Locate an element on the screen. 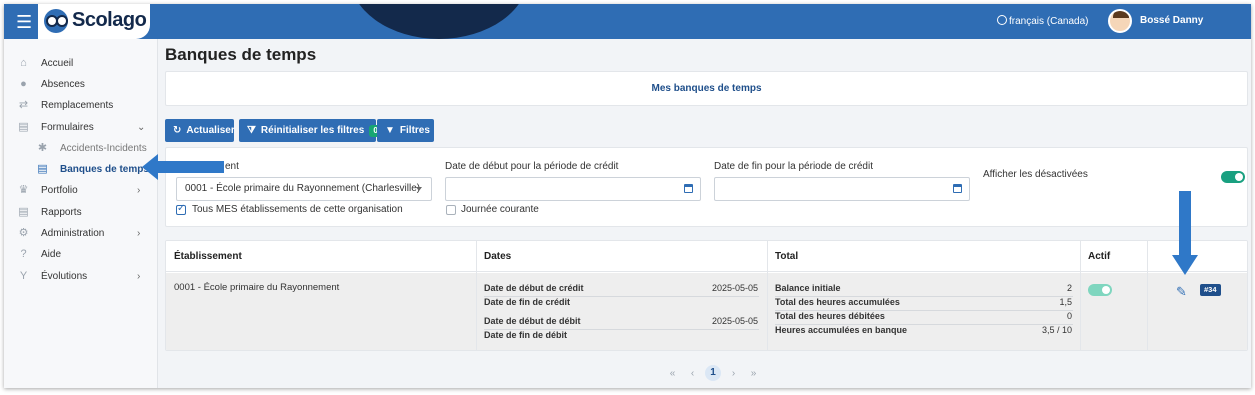  sidebar-item-formulaires: ▤ Formulaires ⌄ is located at coordinates (81, 127).